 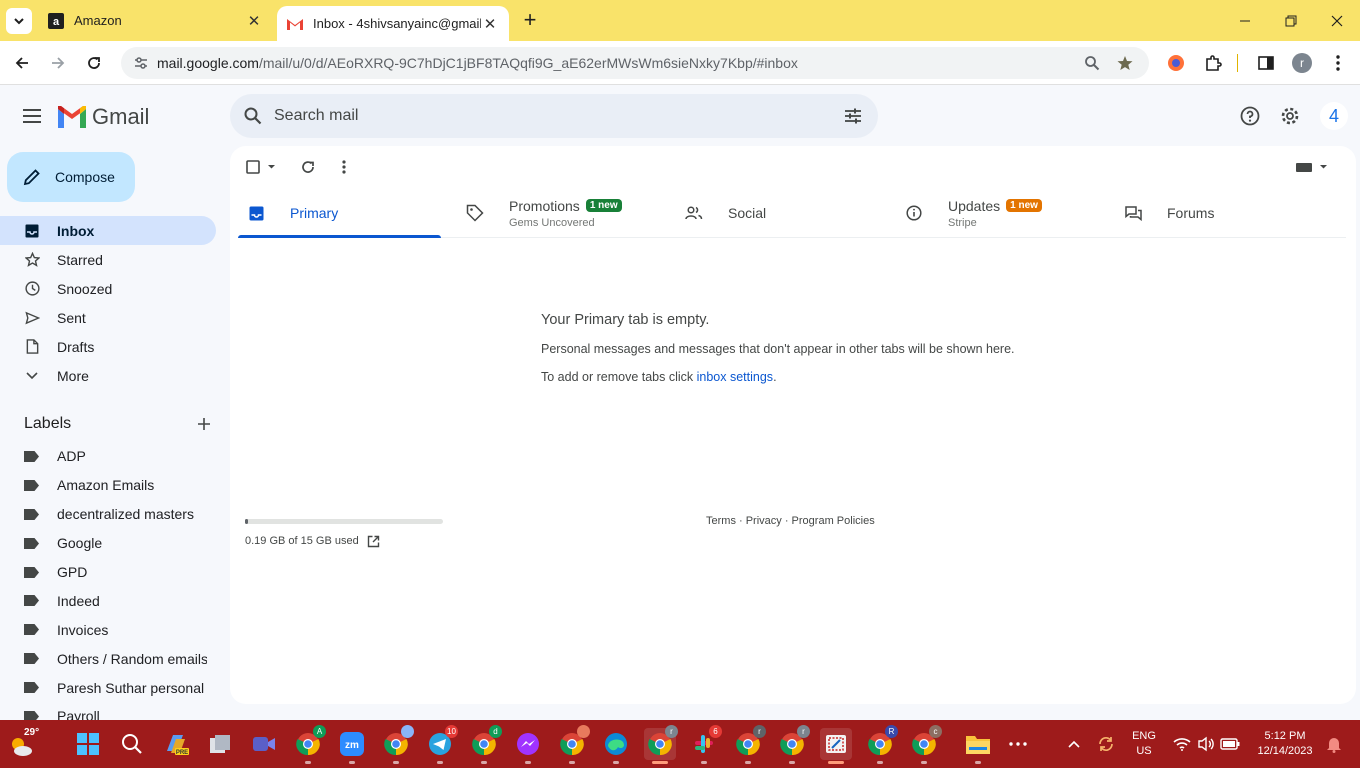 What do you see at coordinates (397, 744) in the screenshot?
I see `taskbar-chrome-b` at bounding box center [397, 744].